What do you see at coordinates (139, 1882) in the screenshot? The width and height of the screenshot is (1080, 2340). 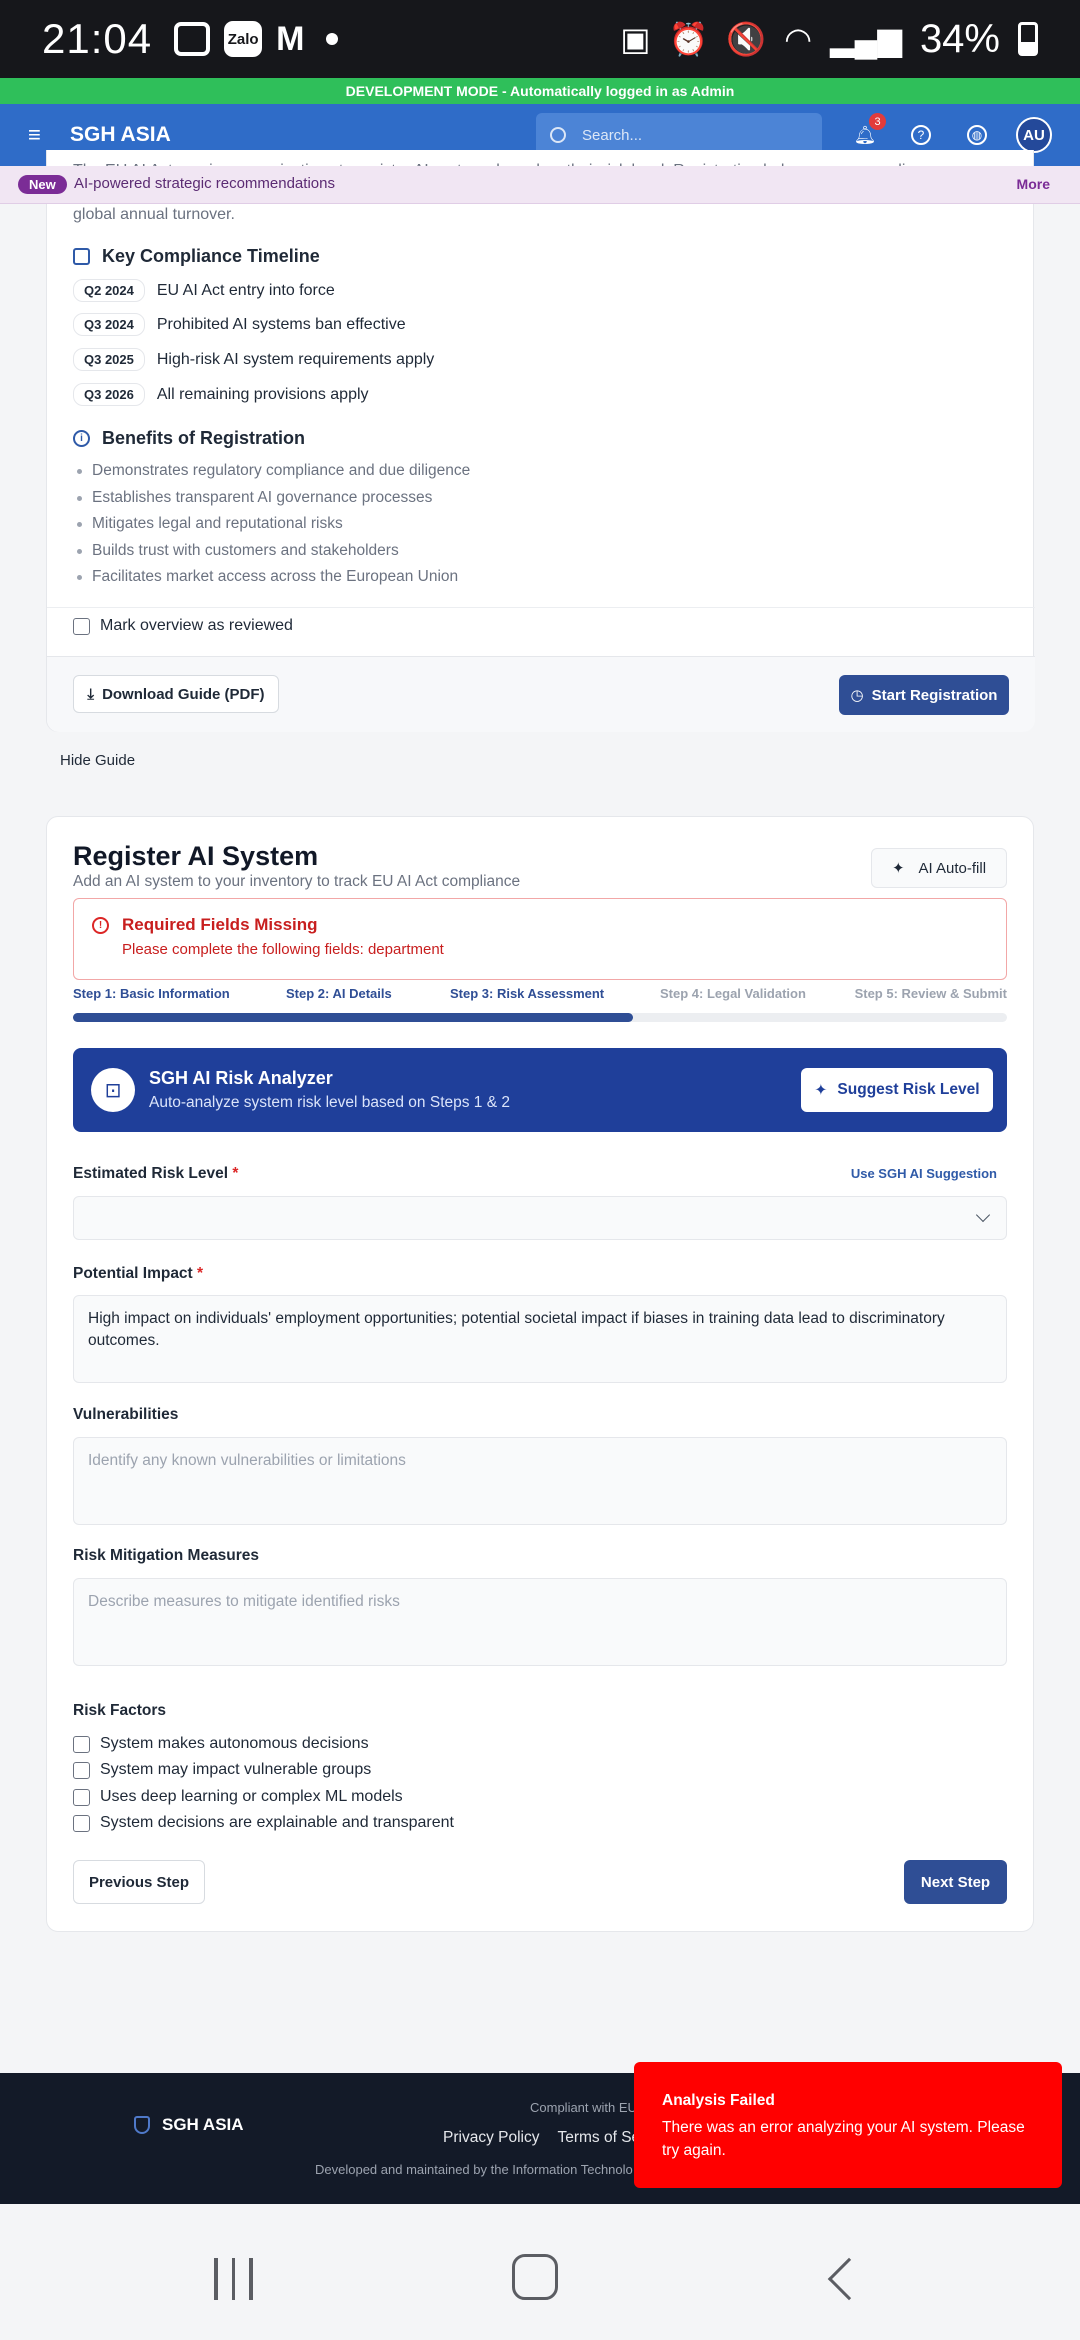 I see `previous-step-button: Previous Step` at bounding box center [139, 1882].